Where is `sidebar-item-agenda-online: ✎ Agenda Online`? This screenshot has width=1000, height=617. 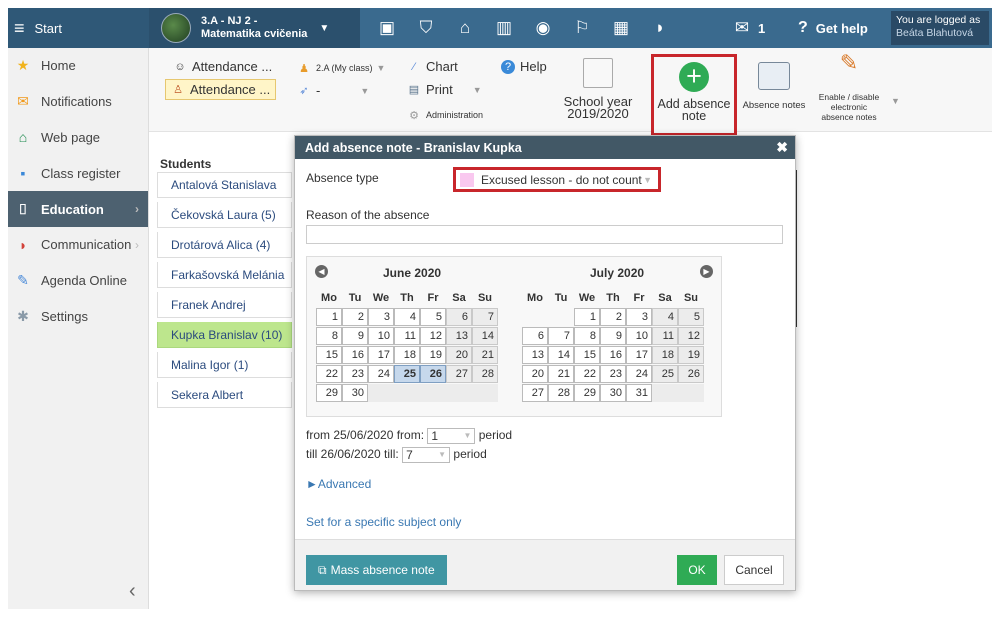
sidebar-item-agenda-online: ✎ Agenda Online is located at coordinates (78, 281).